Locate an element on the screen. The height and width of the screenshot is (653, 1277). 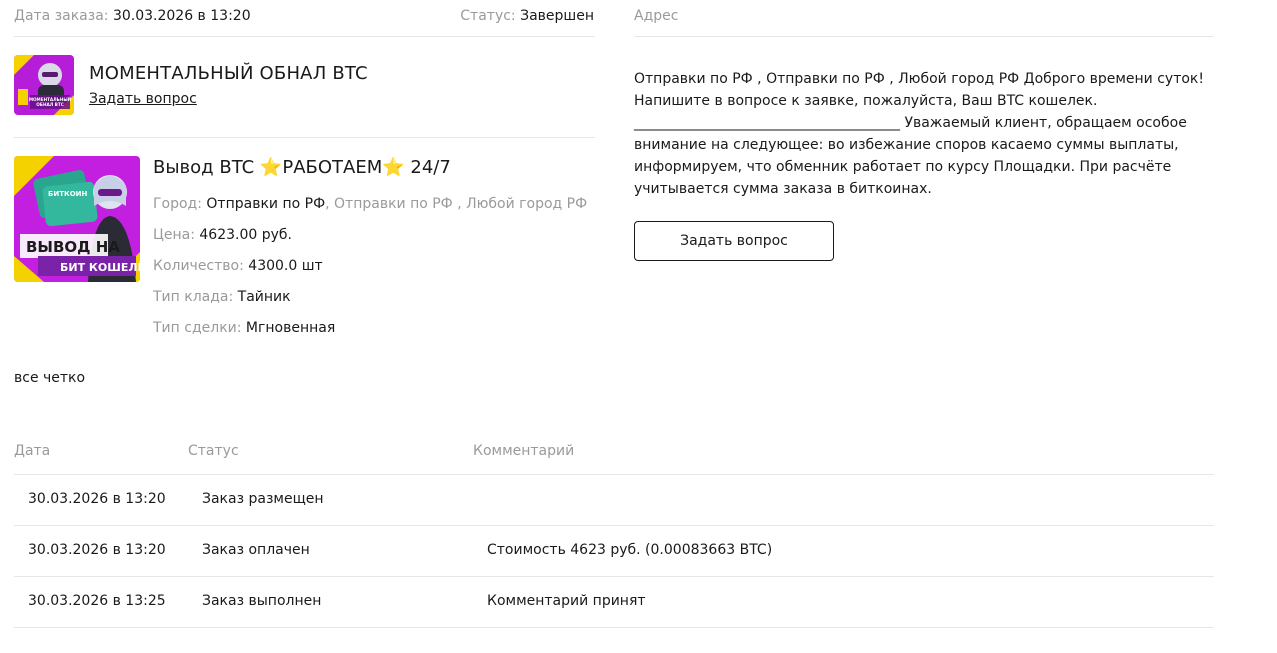
price-label: Цена: is located at coordinates (174, 235).